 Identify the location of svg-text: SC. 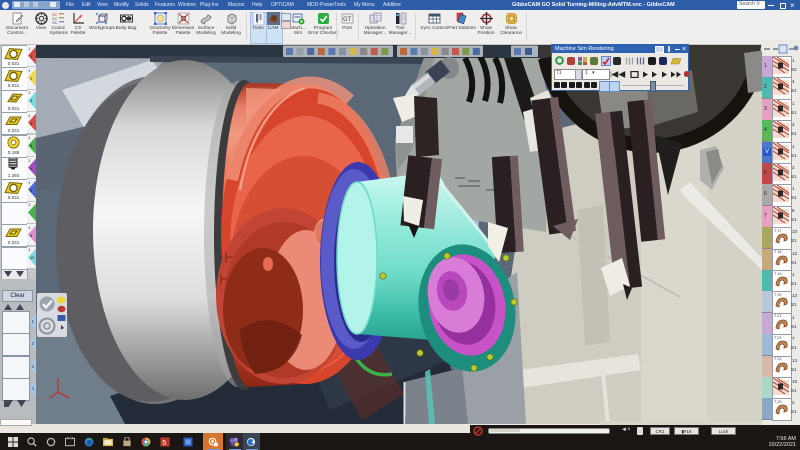
(55, 22).